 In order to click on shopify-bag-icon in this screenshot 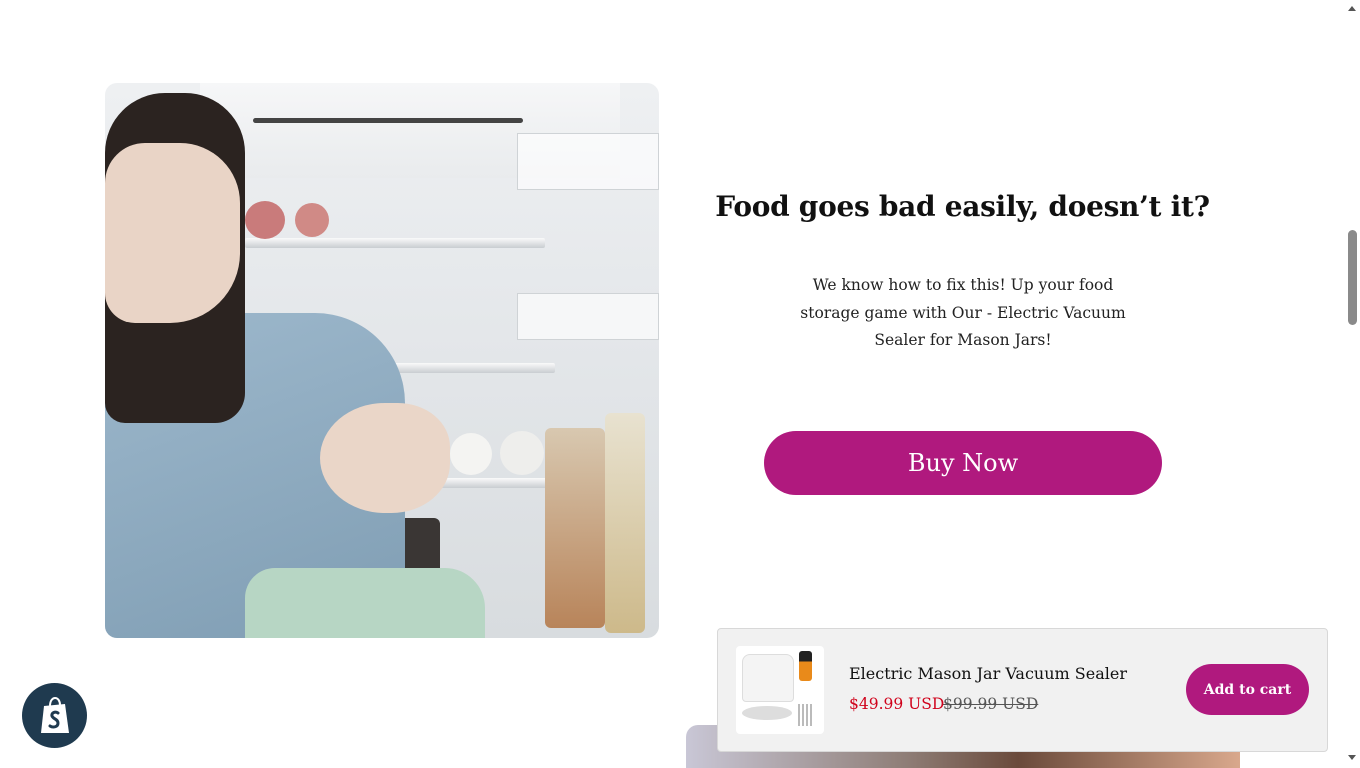, I will do `click(54, 715)`.